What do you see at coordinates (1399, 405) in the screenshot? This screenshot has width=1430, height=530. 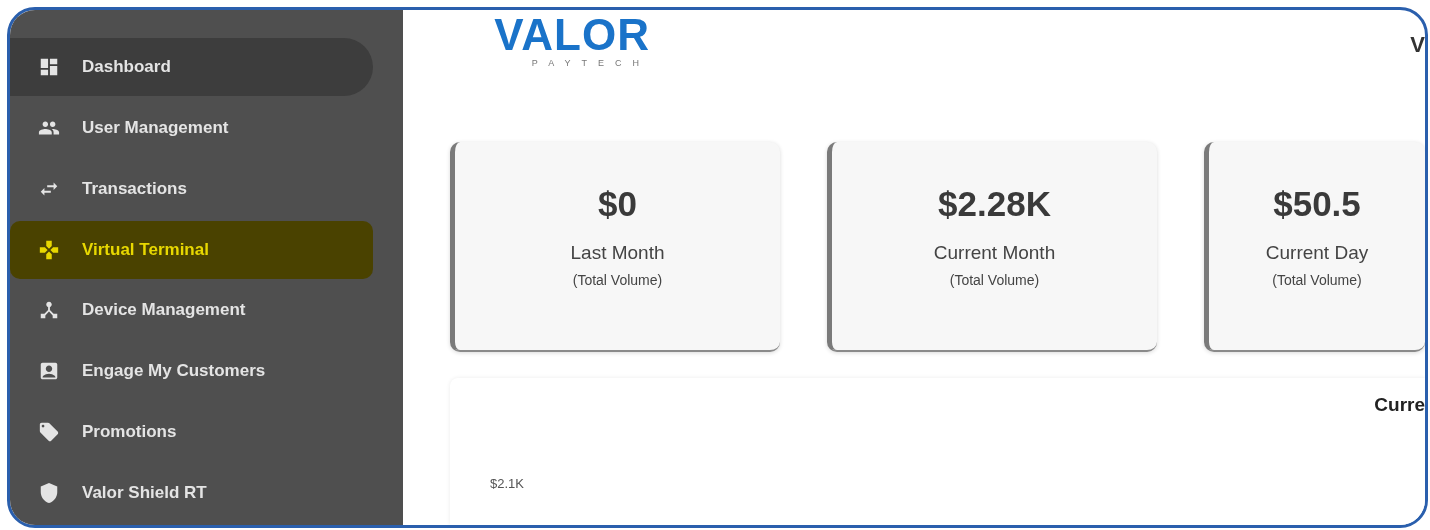 I see `chart-title: Curre` at bounding box center [1399, 405].